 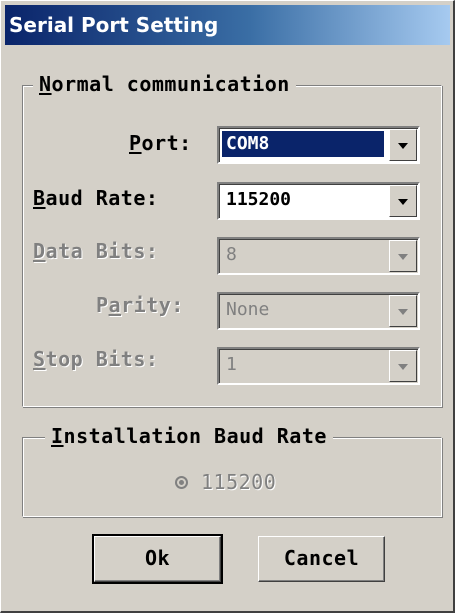 What do you see at coordinates (114, 25) in the screenshot?
I see `window-title: Serial Port Setting` at bounding box center [114, 25].